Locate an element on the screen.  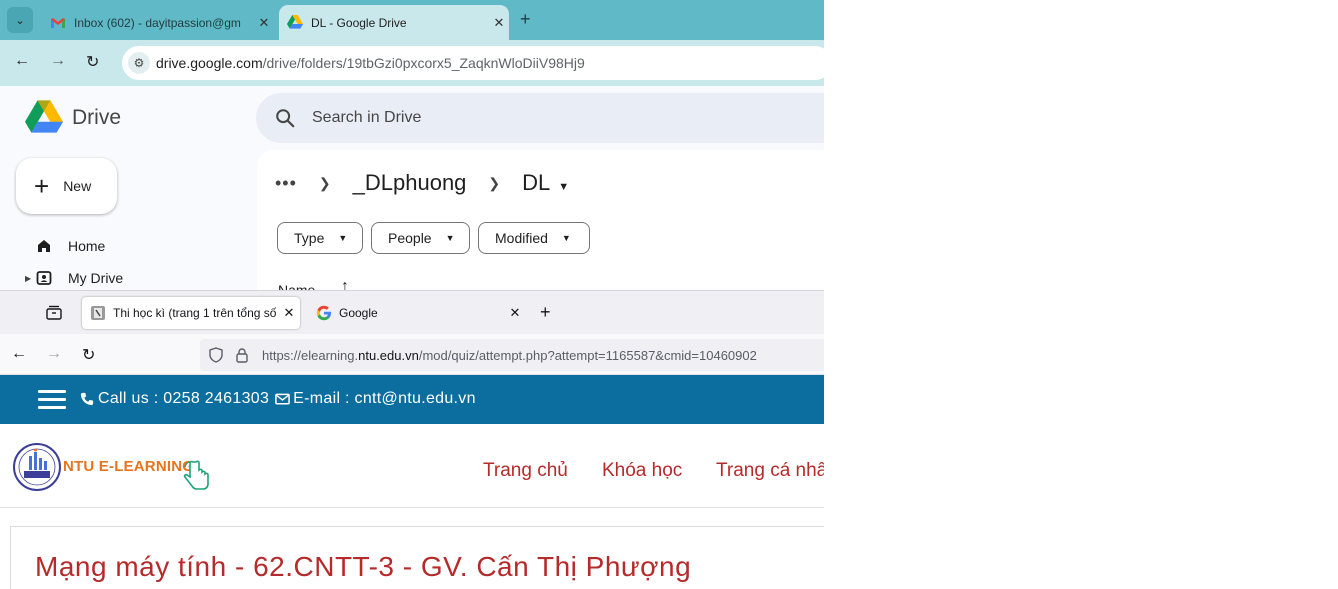
sidebar-item-my-drive: ▶ My Drive is located at coordinates (120, 276).